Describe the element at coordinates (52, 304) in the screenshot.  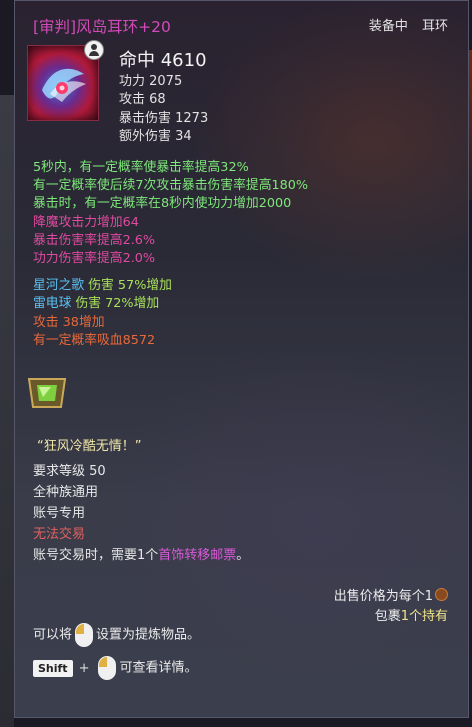
I see `skill-name: 雷电球` at that location.